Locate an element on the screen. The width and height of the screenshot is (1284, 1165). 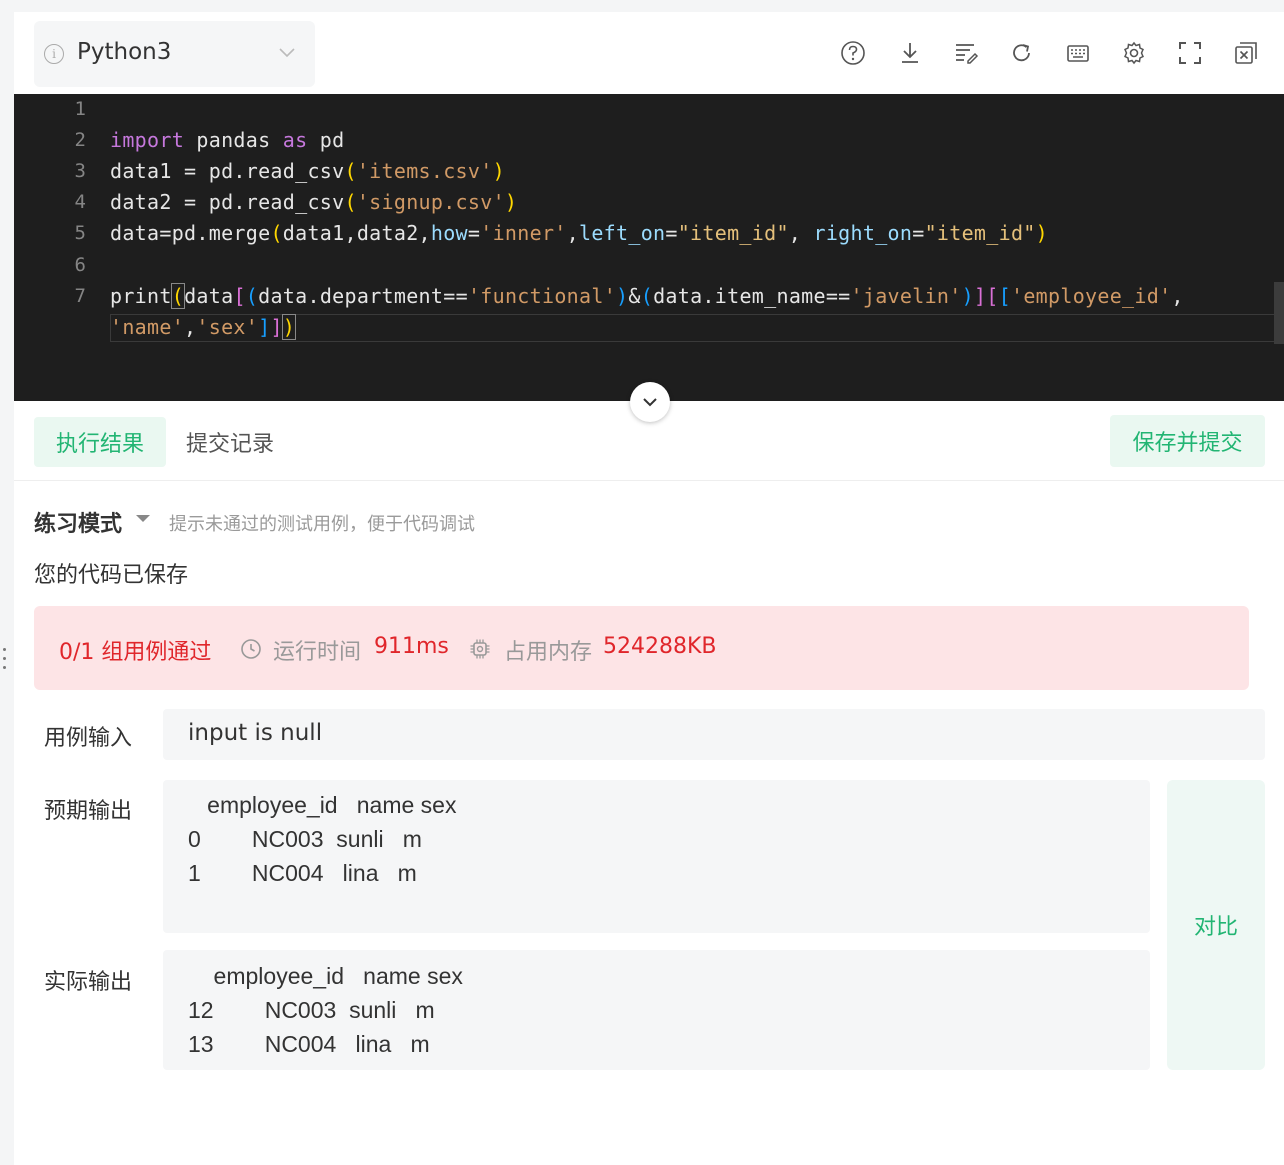
chevron-down-icon is located at coordinates (287, 53).